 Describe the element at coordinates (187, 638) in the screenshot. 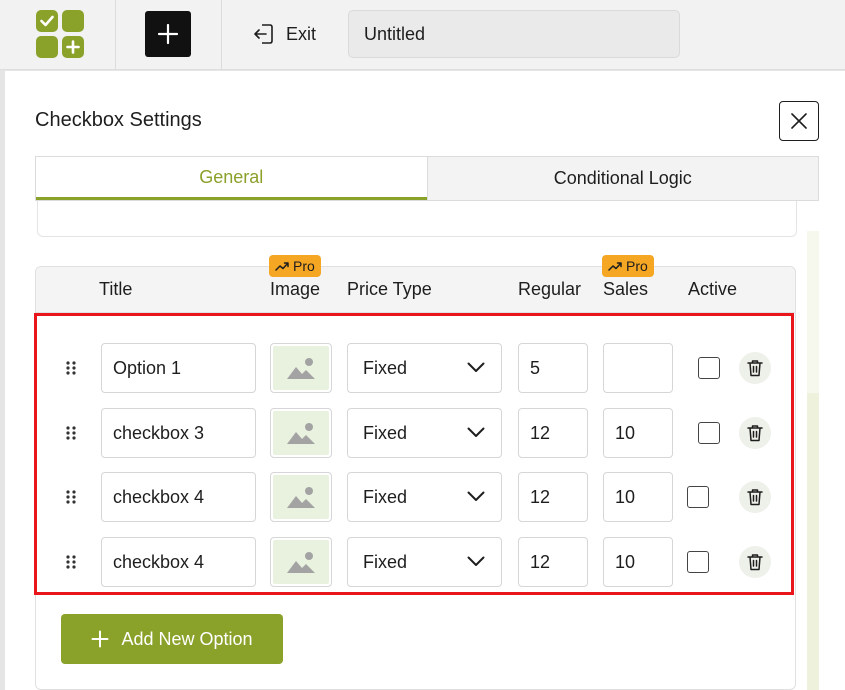

I see `add-new-option-label: Add New Option` at that location.